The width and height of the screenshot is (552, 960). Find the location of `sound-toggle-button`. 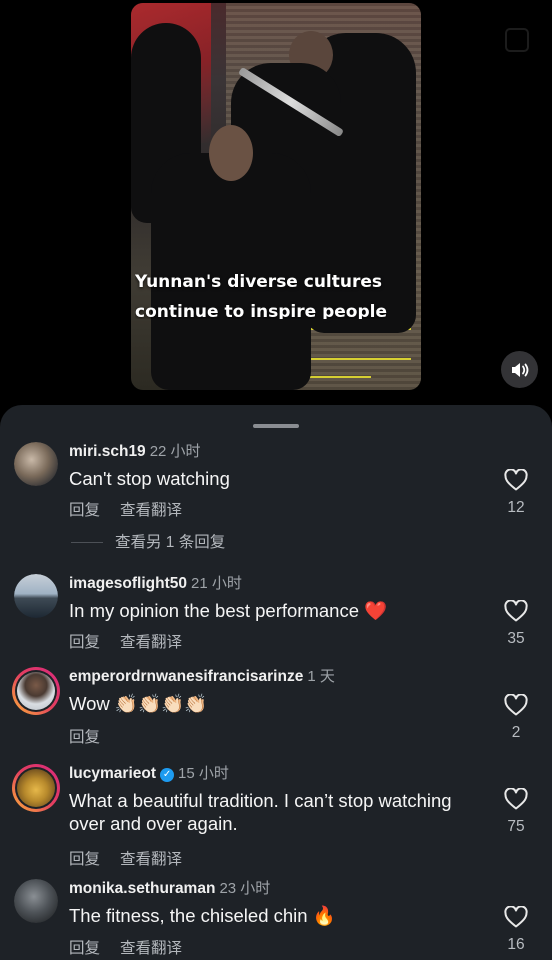

sound-toggle-button is located at coordinates (519, 369).